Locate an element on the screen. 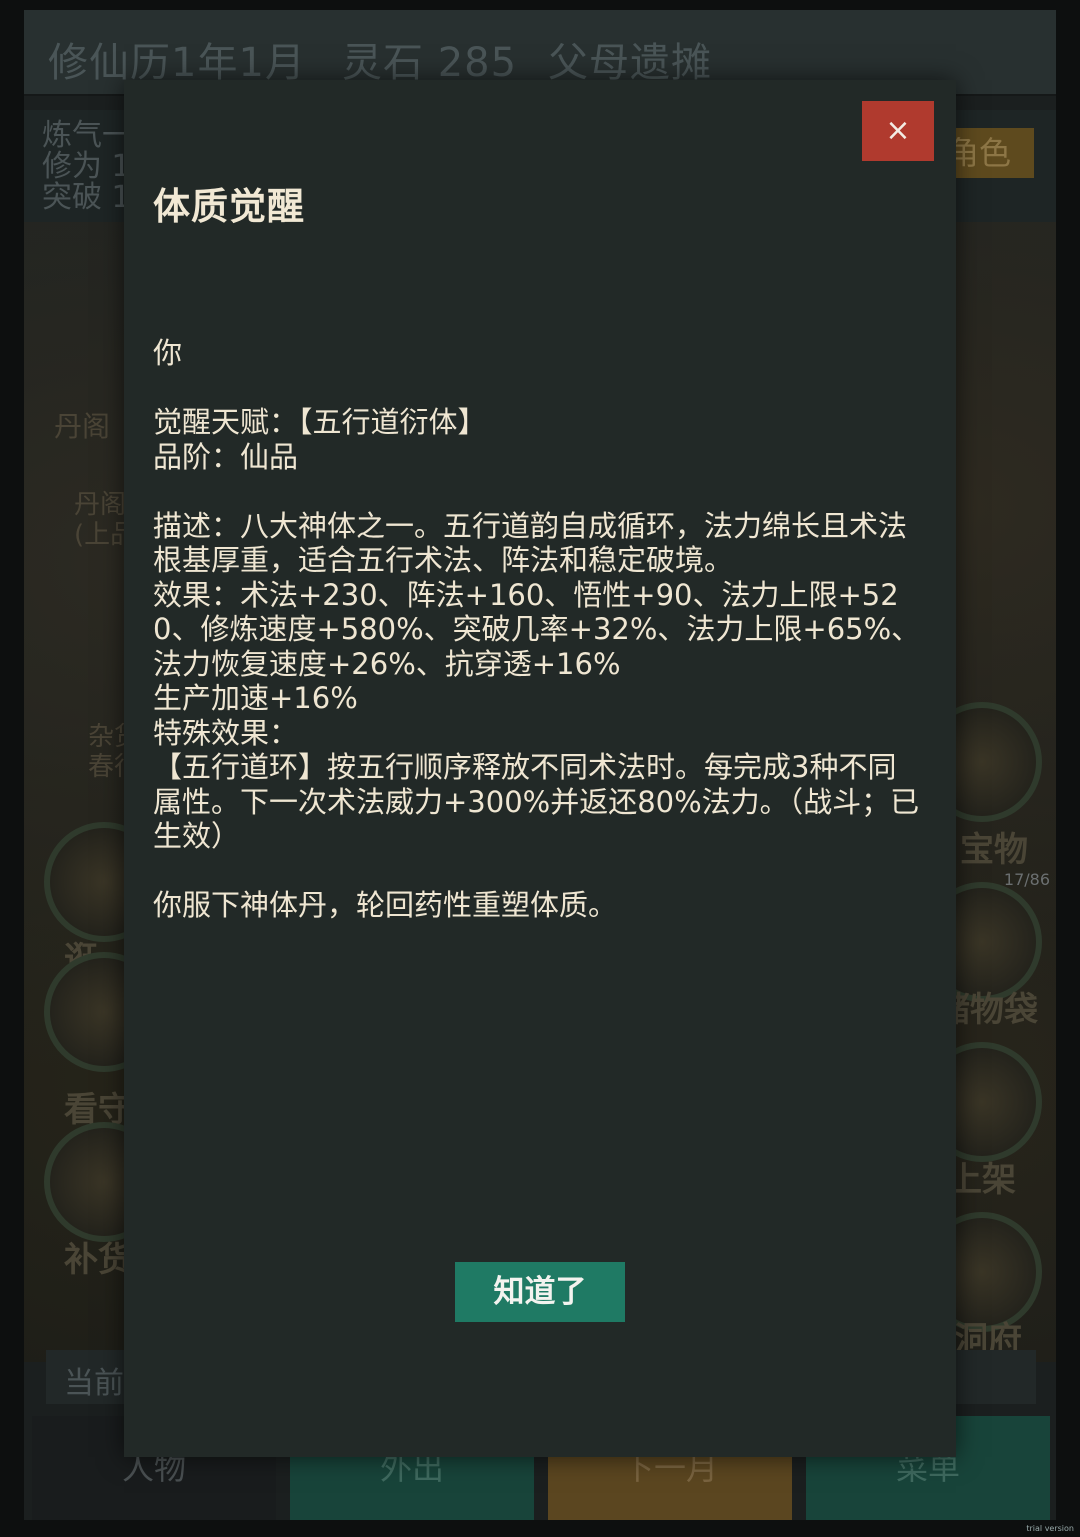 This screenshot has height=1537, width=1080. cultivation-text: 修为 1 is located at coordinates (86, 166).